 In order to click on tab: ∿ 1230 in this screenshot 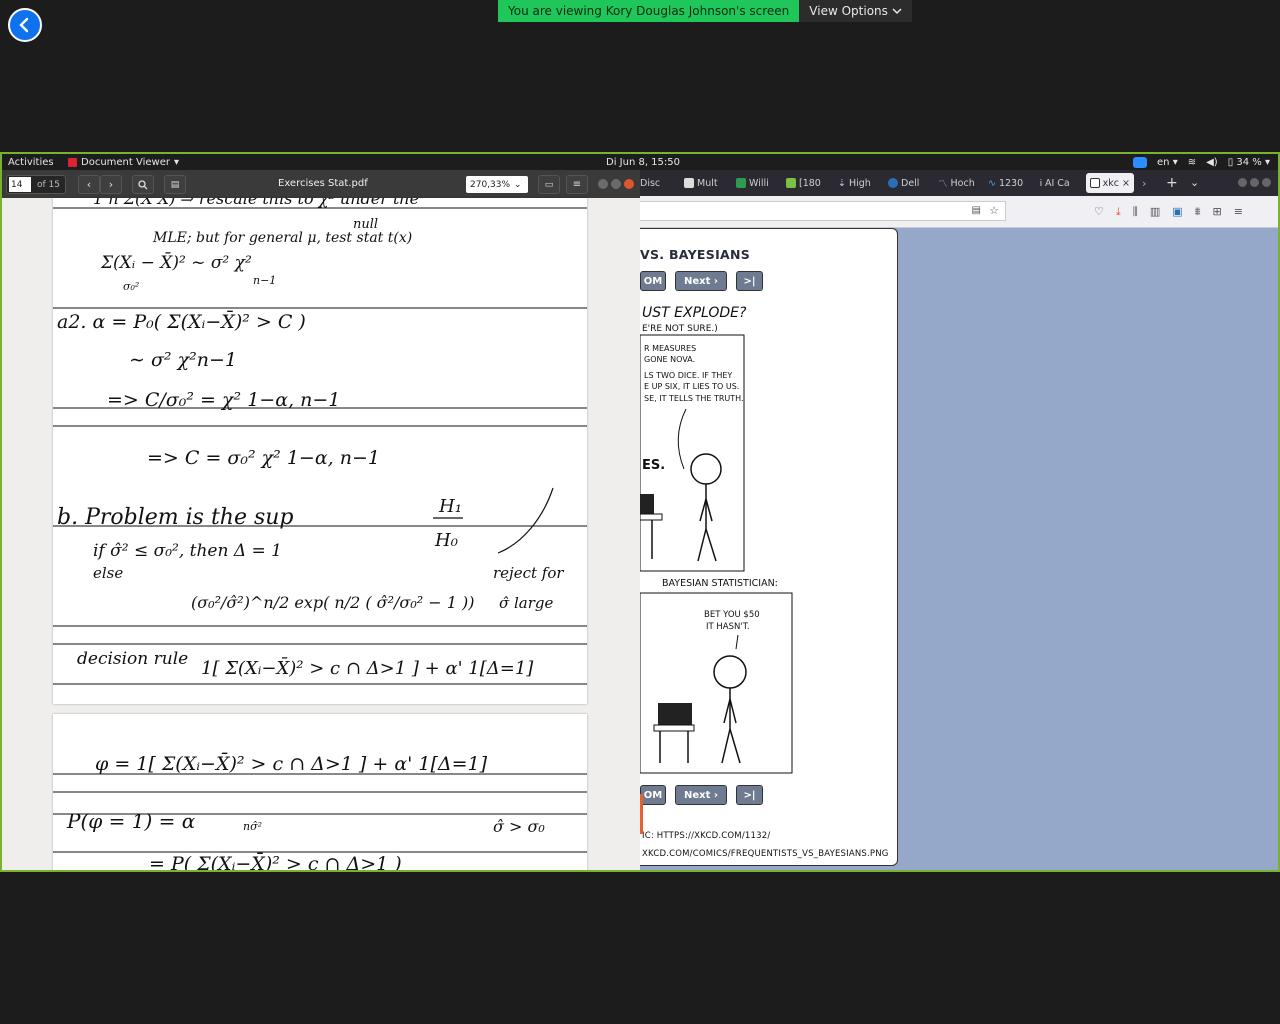, I will do `click(1007, 183)`.